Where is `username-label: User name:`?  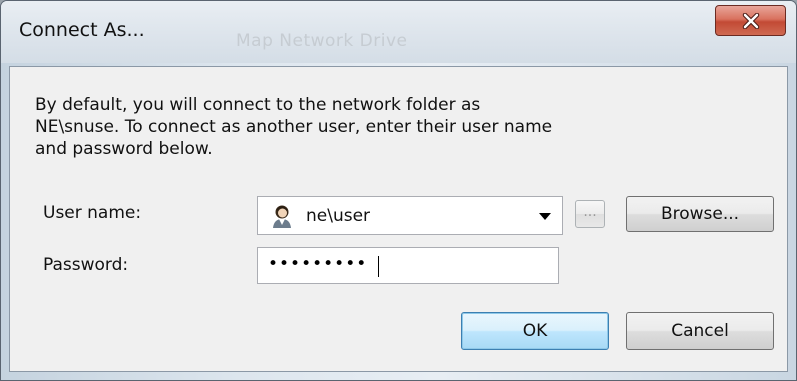
username-label: User name: is located at coordinates (92, 213).